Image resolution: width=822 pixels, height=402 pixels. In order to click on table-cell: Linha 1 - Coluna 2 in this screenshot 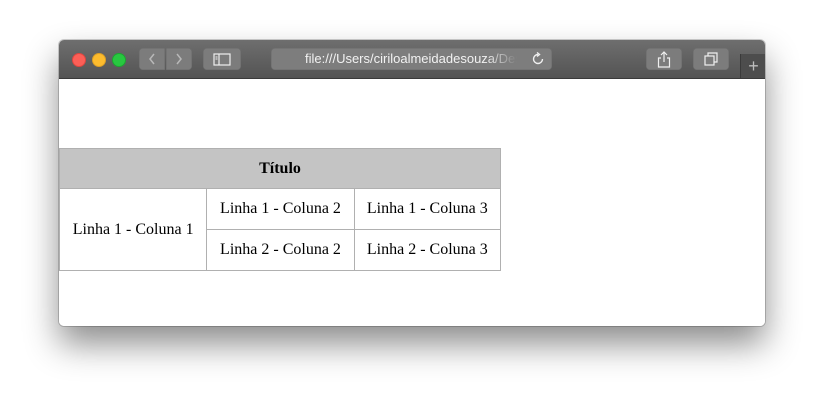, I will do `click(280, 209)`.